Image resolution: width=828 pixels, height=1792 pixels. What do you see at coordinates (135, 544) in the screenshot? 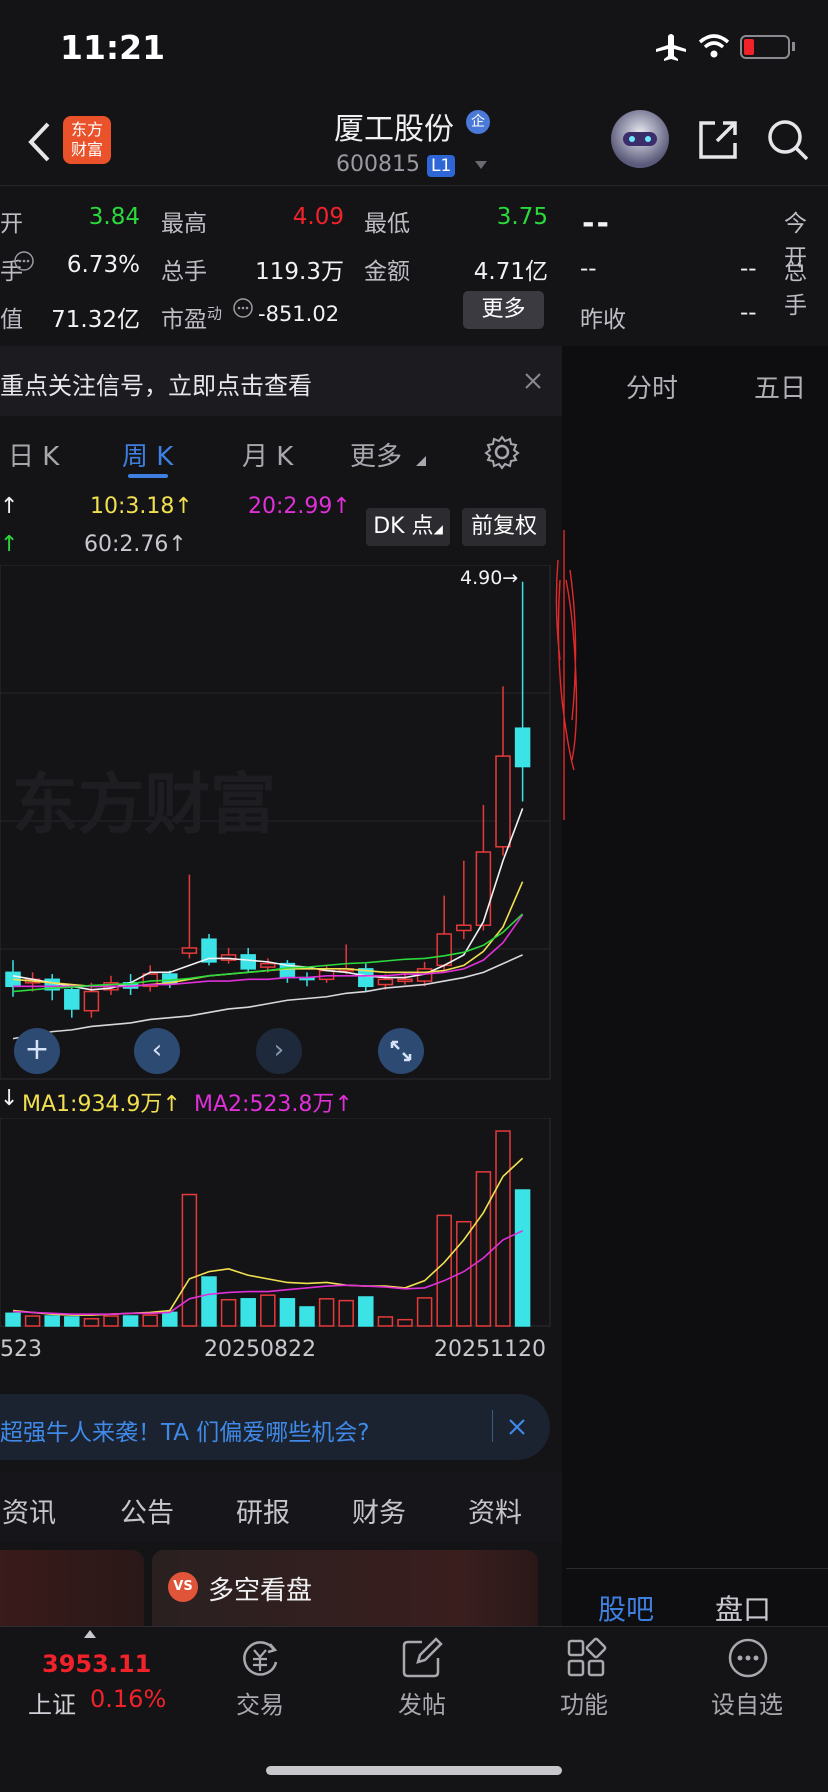
I see `ma60-legend: 60:2.76↑` at bounding box center [135, 544].